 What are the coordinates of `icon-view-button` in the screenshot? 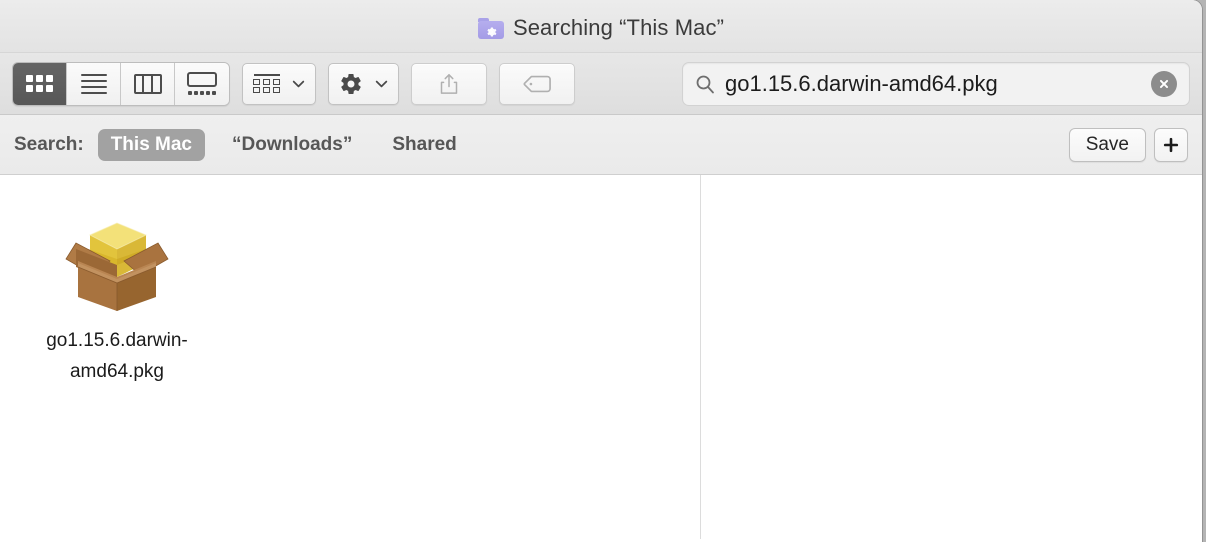 It's located at (40, 83).